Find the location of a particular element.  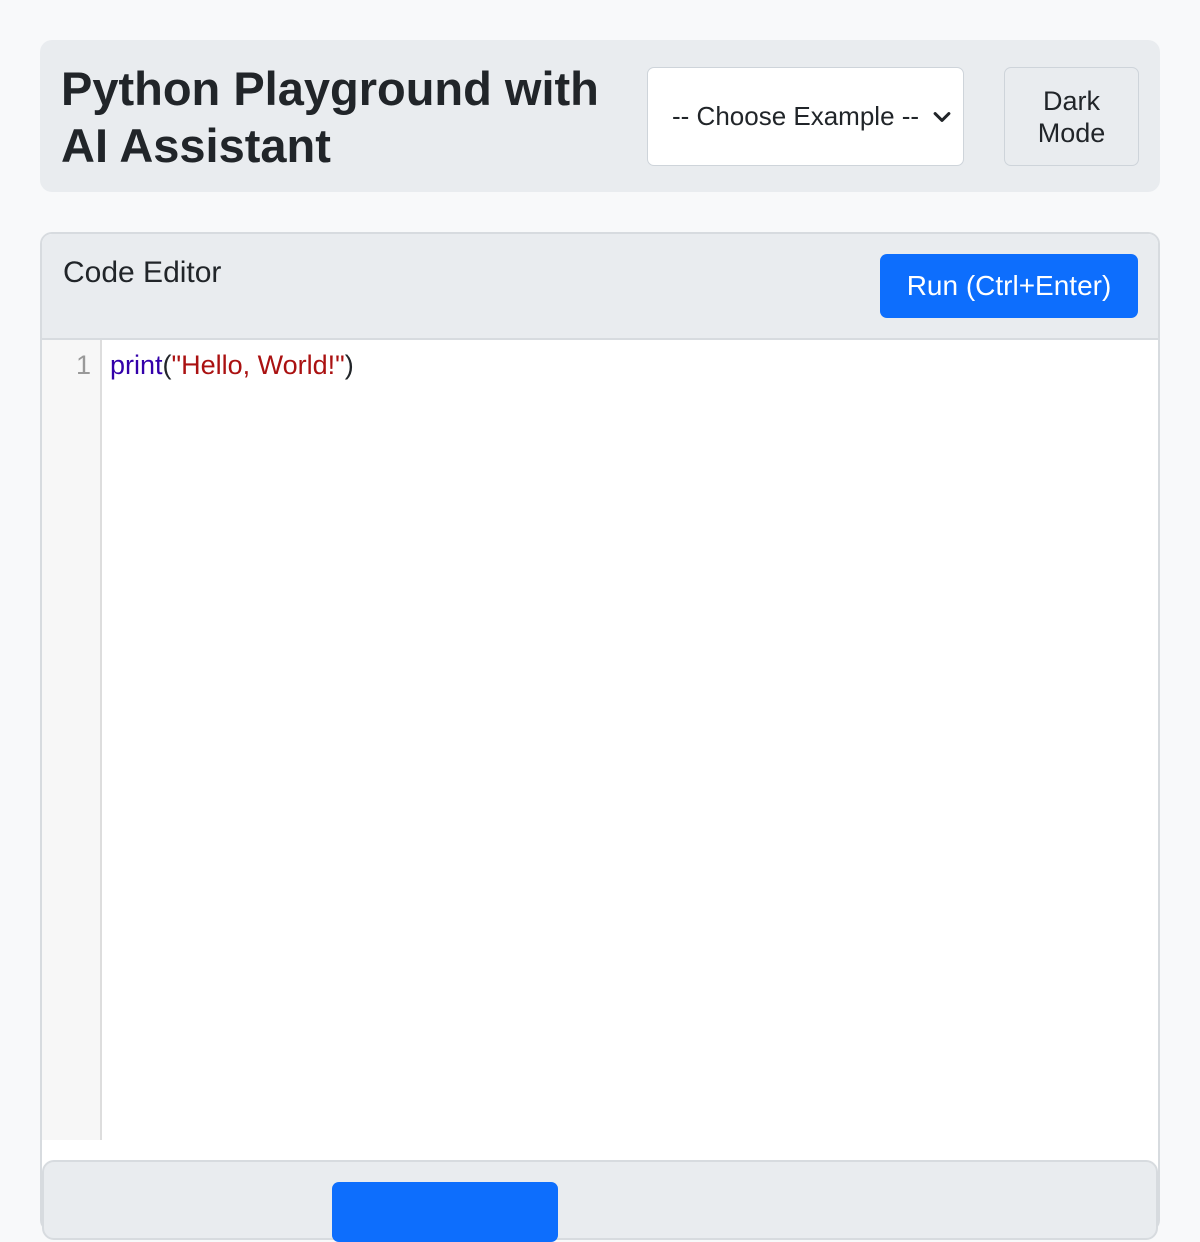

code-token-string: "Hello, World!" is located at coordinates (258, 365).